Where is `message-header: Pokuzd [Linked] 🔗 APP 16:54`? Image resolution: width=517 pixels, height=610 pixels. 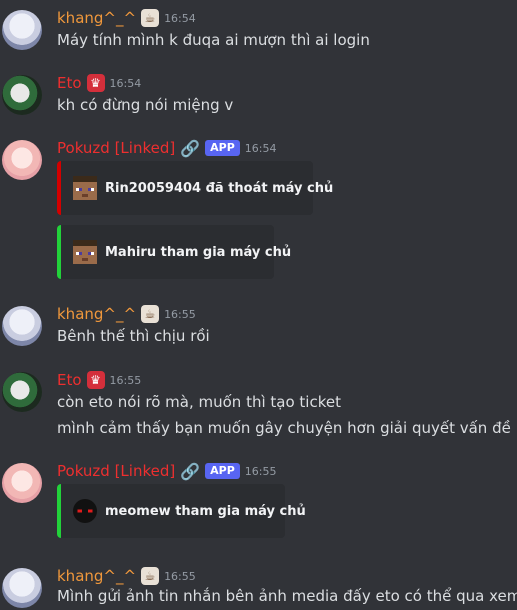
message-header: Pokuzd [Linked] 🔗 APP 16:54 is located at coordinates (167, 148).